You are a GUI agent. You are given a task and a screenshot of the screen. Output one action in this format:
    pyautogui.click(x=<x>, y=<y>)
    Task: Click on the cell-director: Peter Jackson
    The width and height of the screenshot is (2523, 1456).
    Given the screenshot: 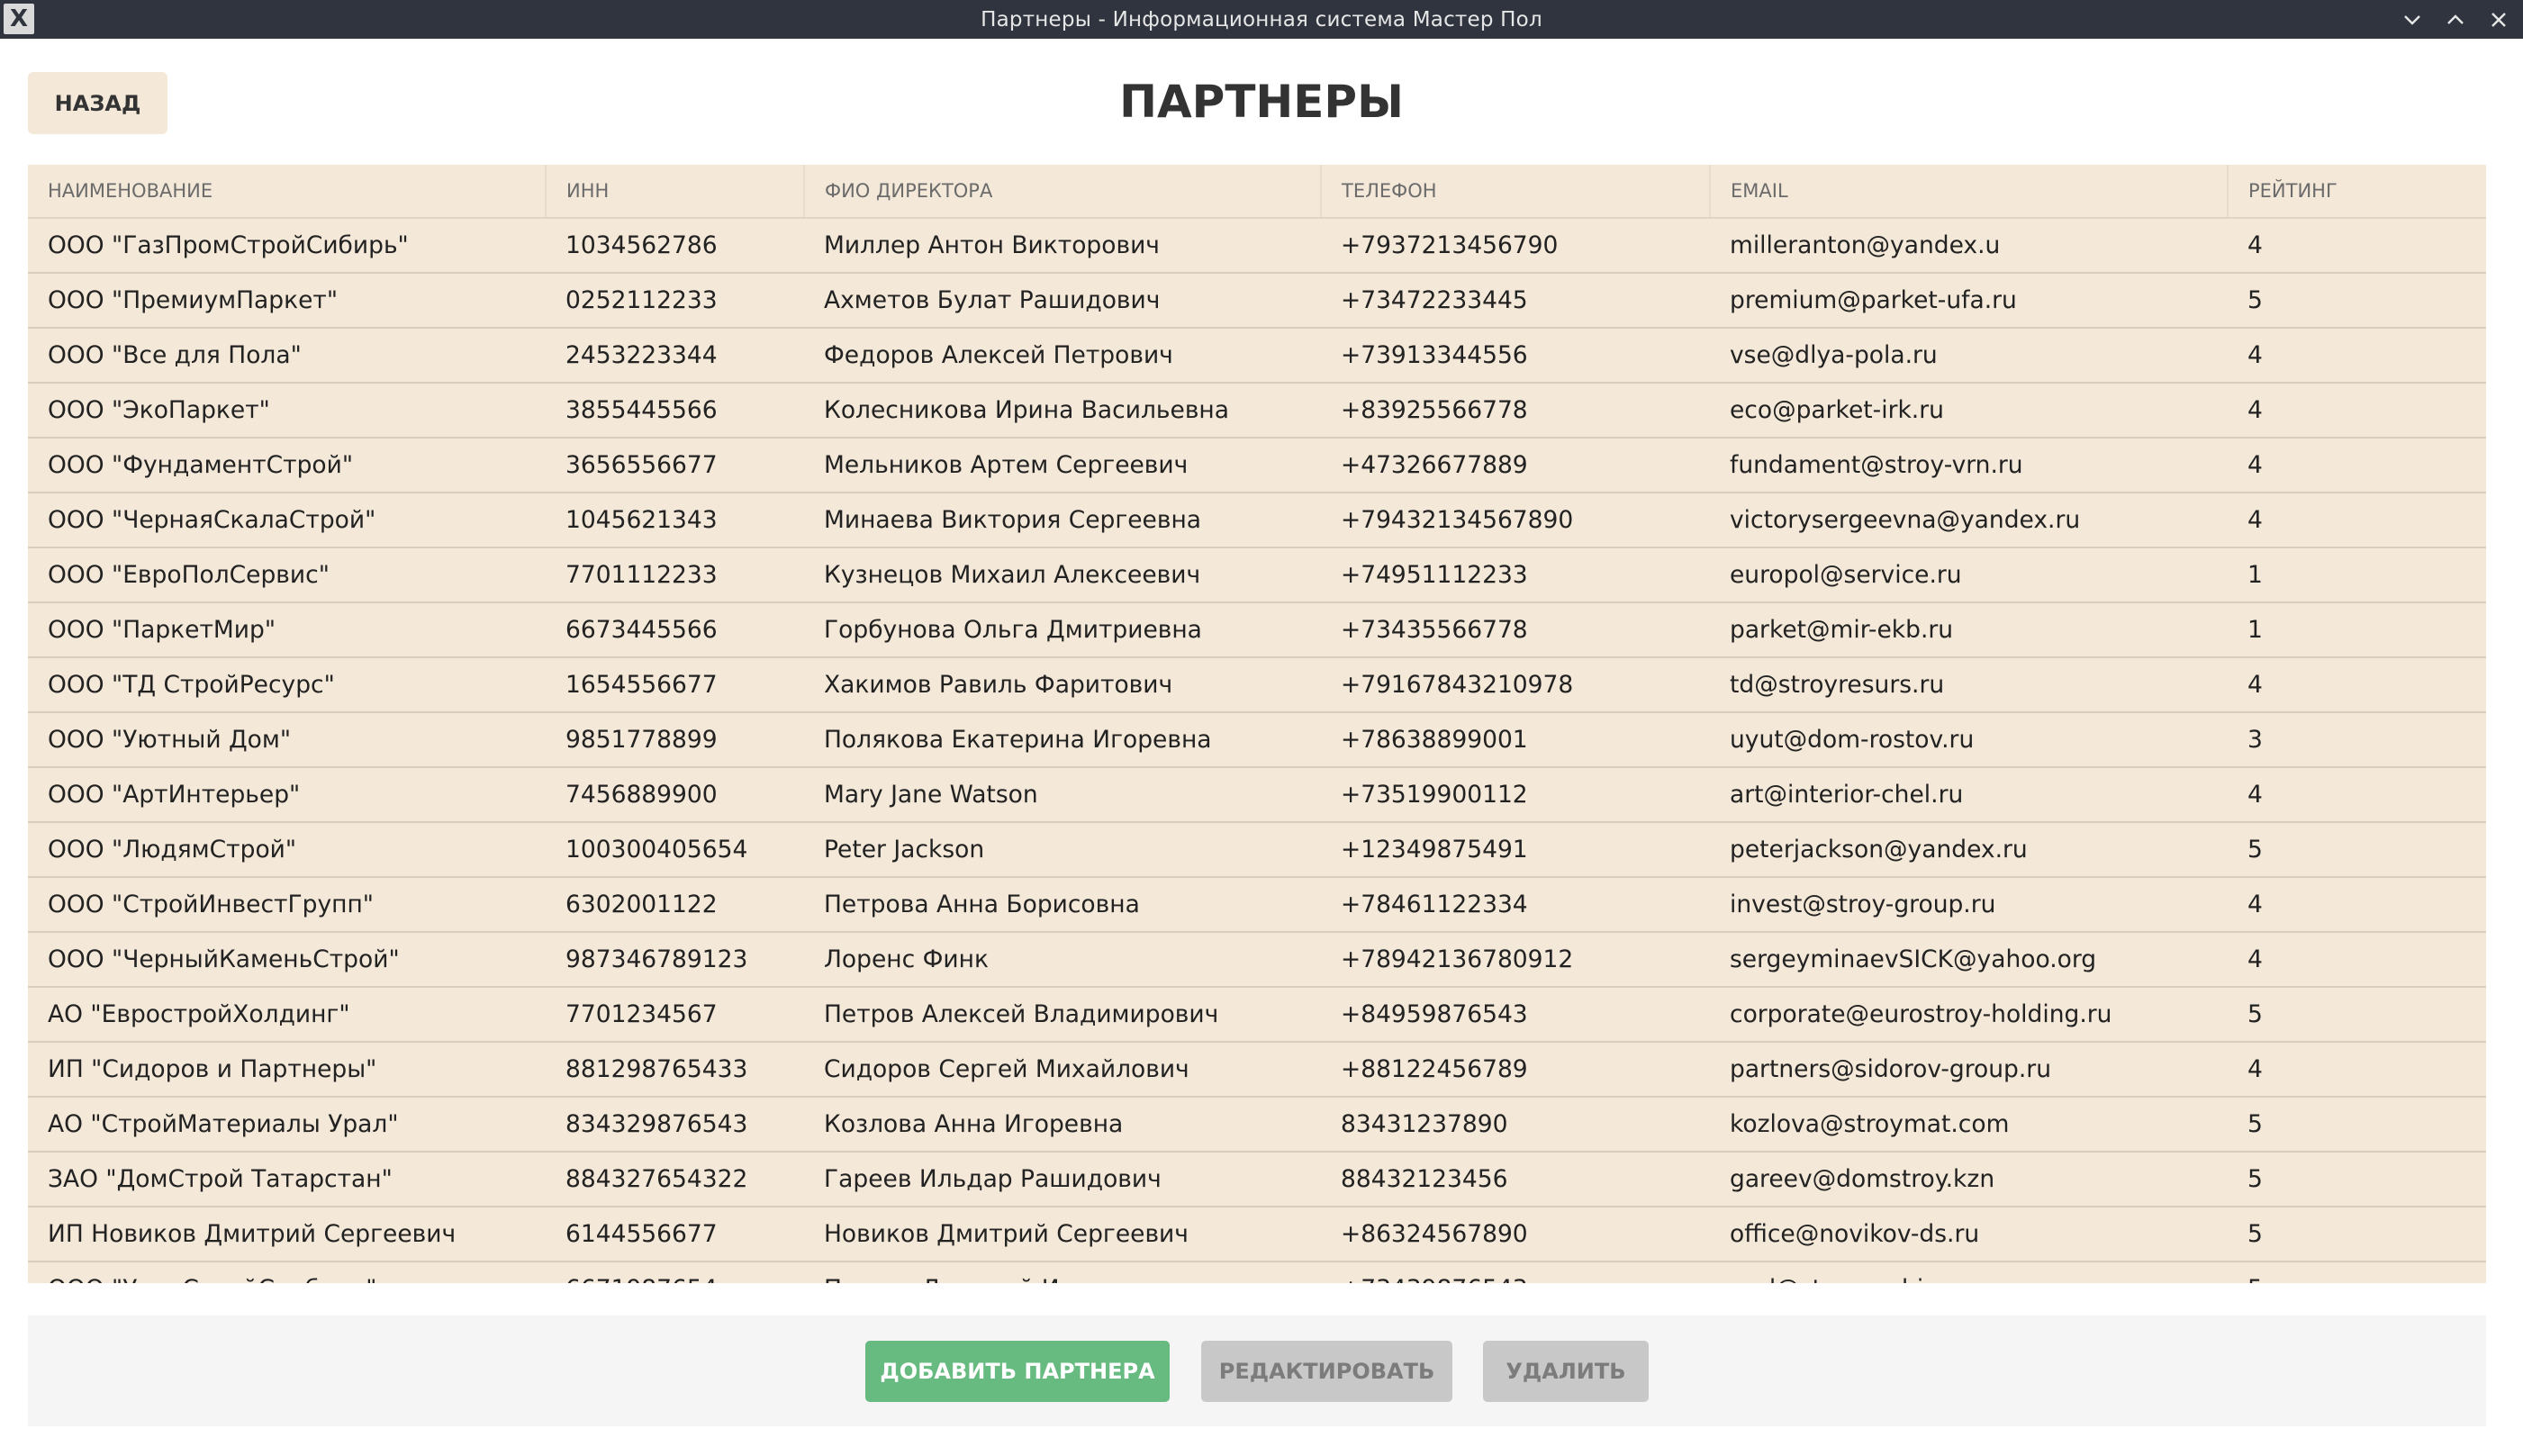 What is the action you would take?
    pyautogui.click(x=1062, y=850)
    